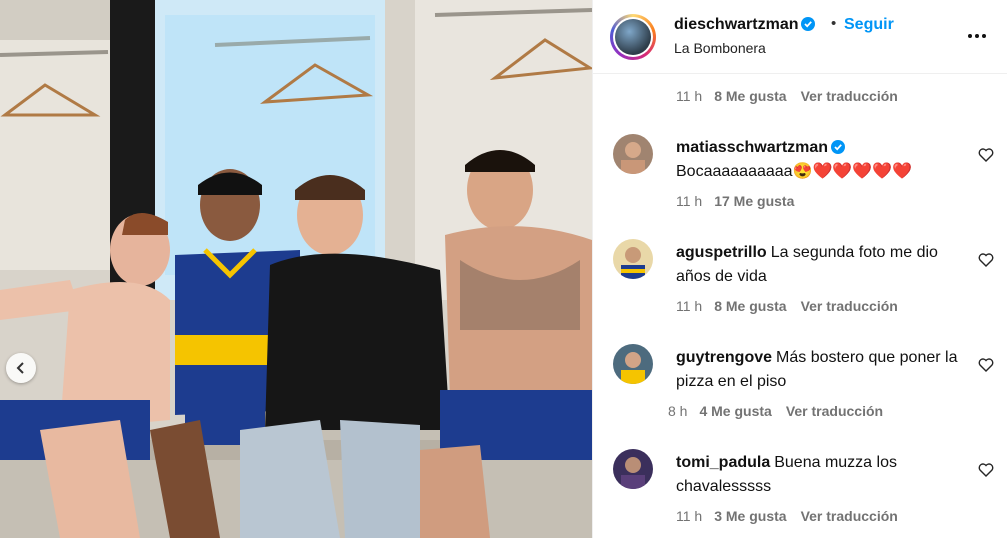 This screenshot has width=1007, height=538. What do you see at coordinates (849, 96) in the screenshot?
I see `caption-translate-link: Ver traducción` at bounding box center [849, 96].